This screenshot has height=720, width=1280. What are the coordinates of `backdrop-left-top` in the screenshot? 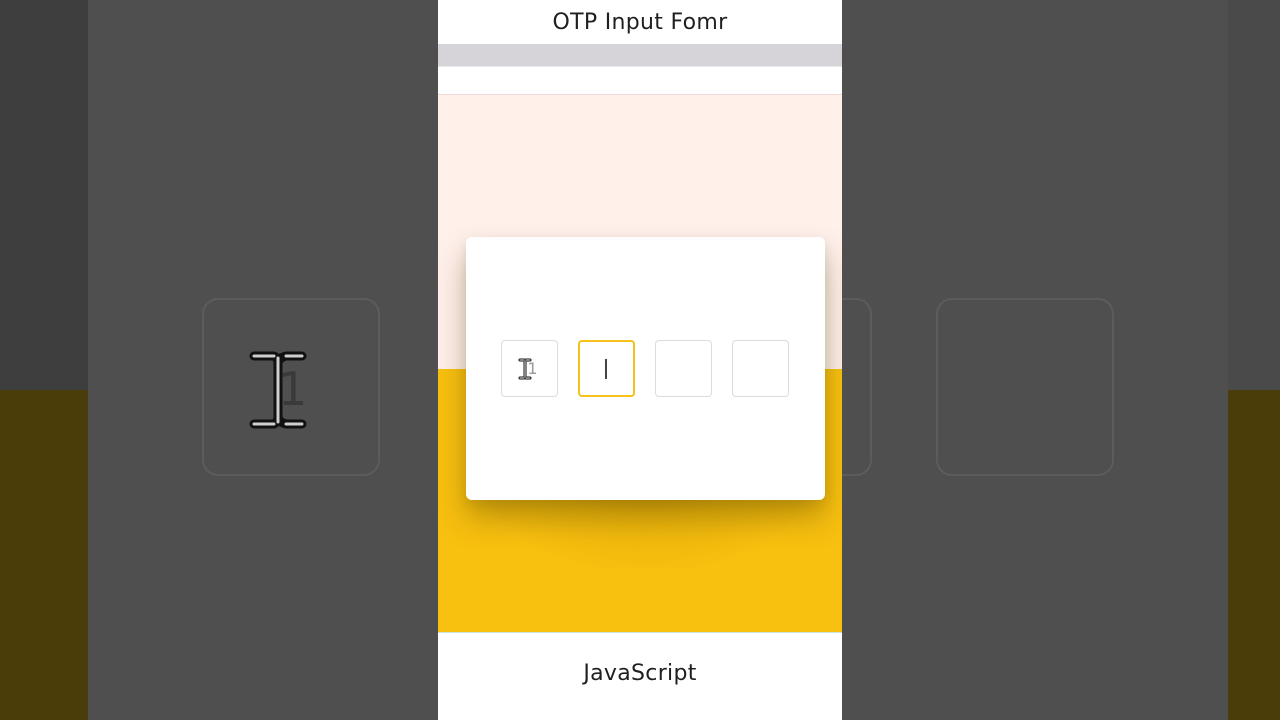 It's located at (44, 195).